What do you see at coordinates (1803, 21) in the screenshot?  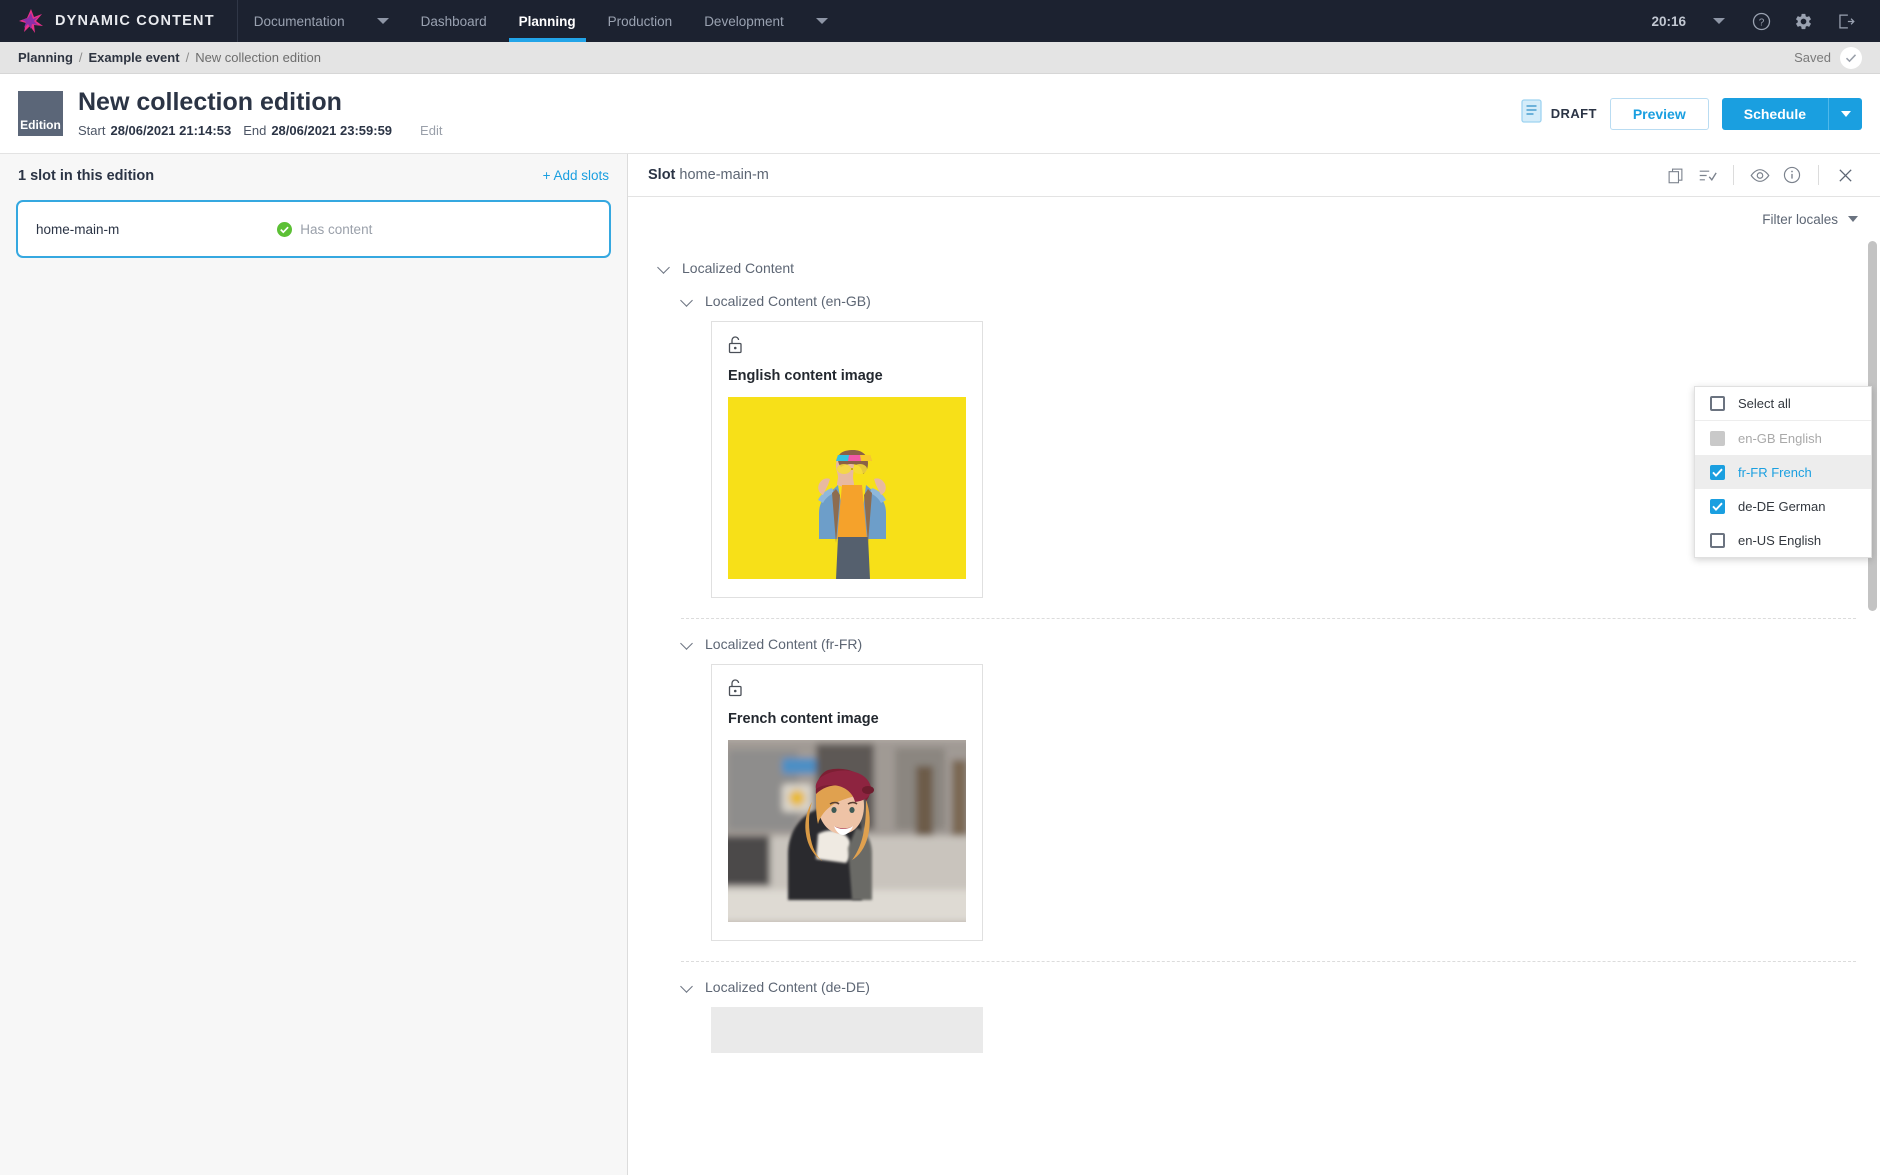 I see `gear-icon` at bounding box center [1803, 21].